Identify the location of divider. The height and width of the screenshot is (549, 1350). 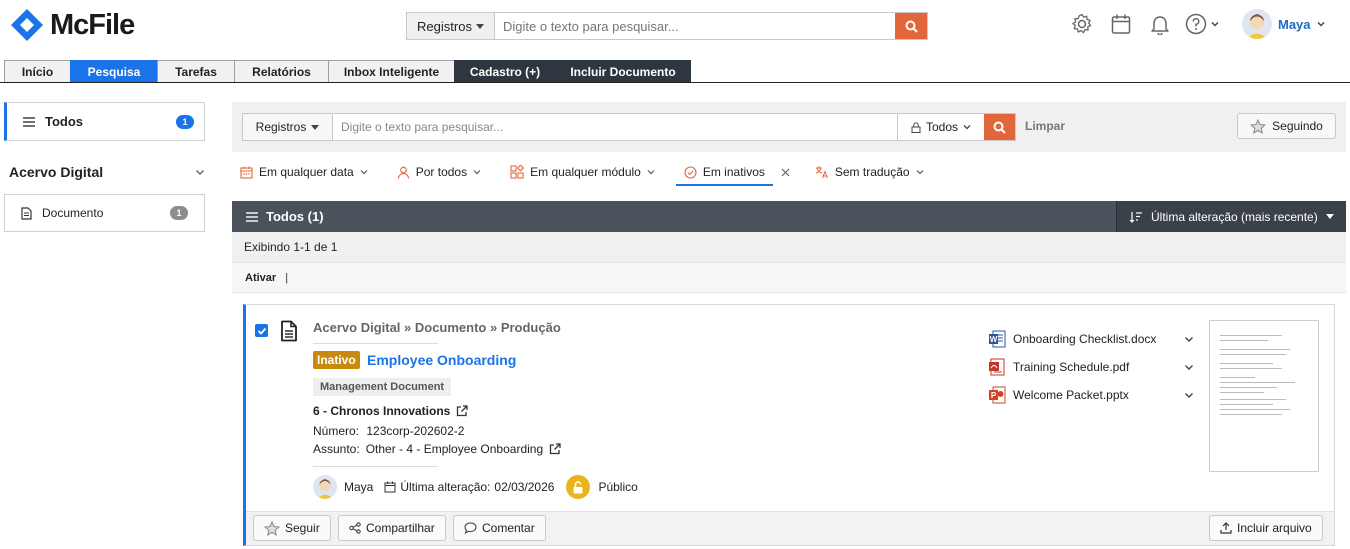
(375, 466).